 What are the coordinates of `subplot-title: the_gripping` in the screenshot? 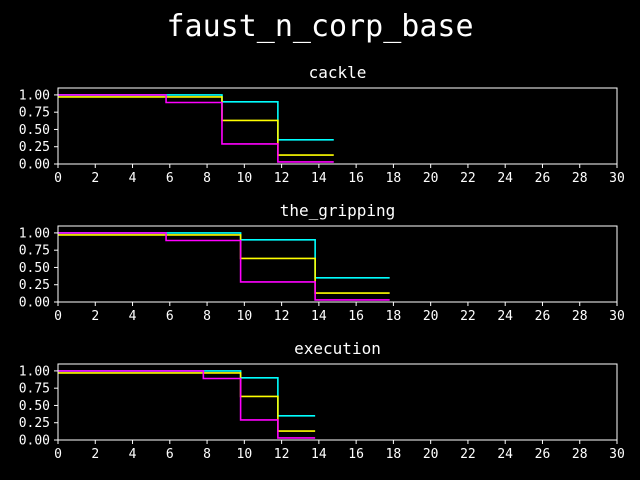 It's located at (338, 210).